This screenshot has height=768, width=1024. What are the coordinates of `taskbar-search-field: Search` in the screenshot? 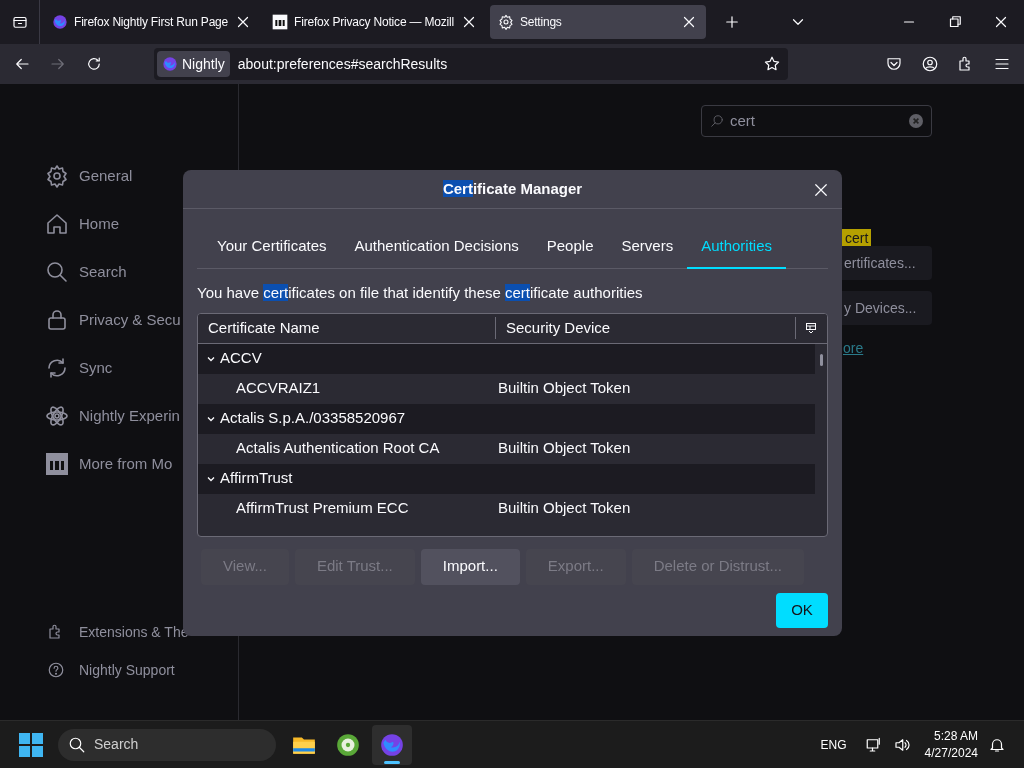 It's located at (167, 744).